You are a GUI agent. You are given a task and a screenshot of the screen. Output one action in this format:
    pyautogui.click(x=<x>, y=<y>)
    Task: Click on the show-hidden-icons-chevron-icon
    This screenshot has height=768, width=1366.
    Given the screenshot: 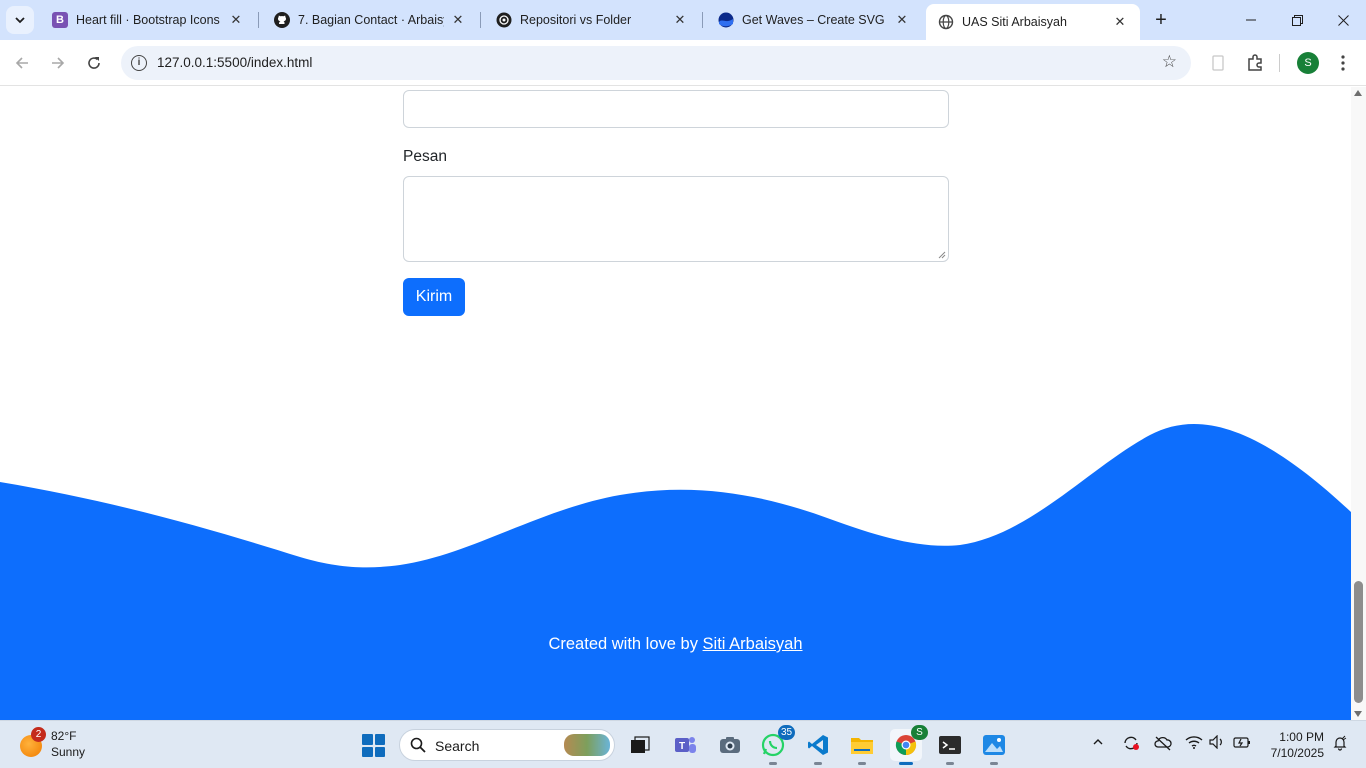 What is the action you would take?
    pyautogui.click(x=1098, y=743)
    